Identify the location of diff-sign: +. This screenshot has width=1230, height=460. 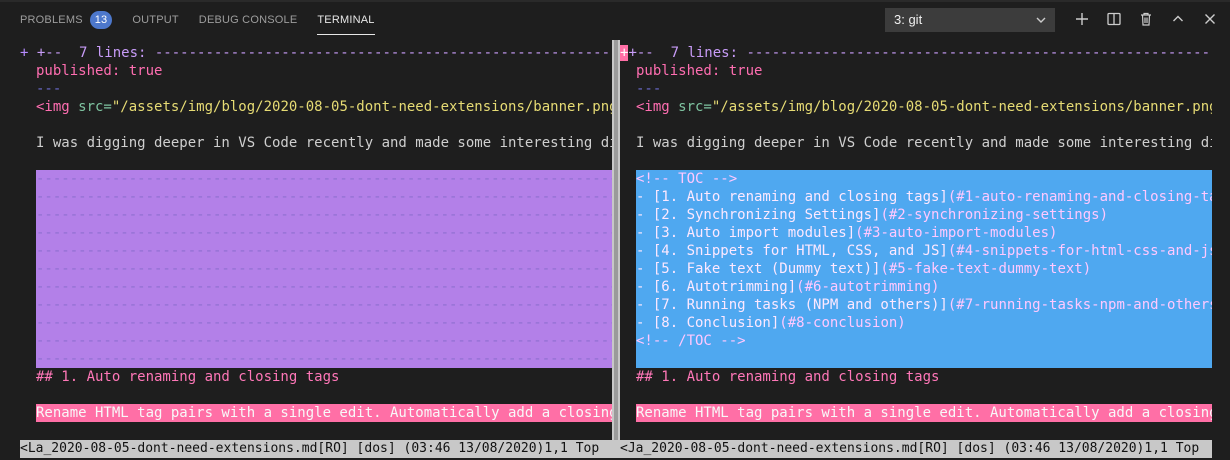
(24, 53).